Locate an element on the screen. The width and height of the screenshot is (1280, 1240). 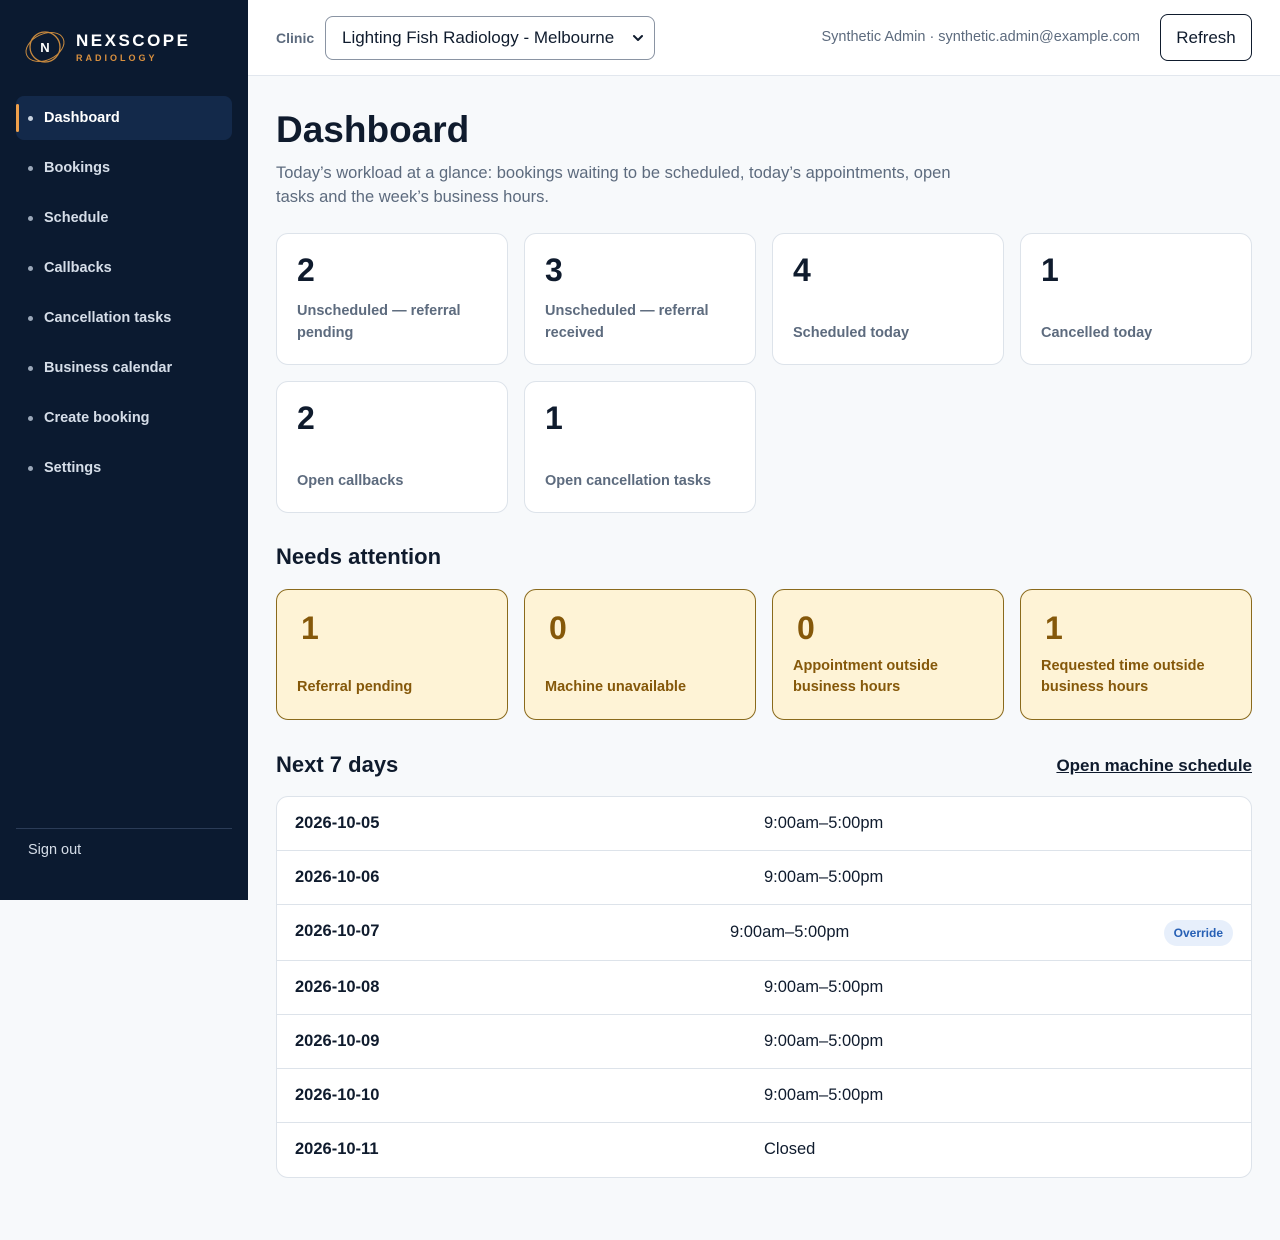
sidebar-item-label: Cancellation tasks is located at coordinates (108, 318).